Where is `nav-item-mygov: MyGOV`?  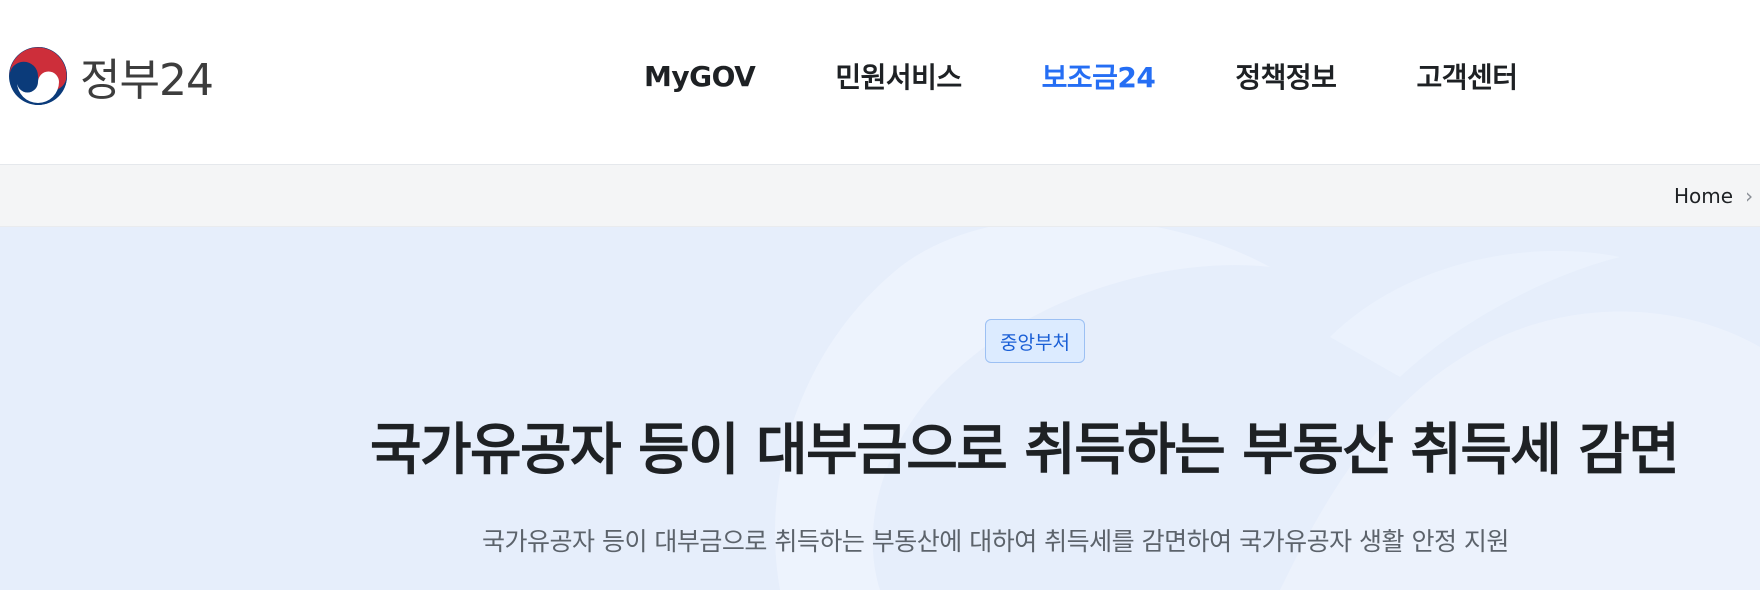 nav-item-mygov: MyGOV is located at coordinates (700, 76).